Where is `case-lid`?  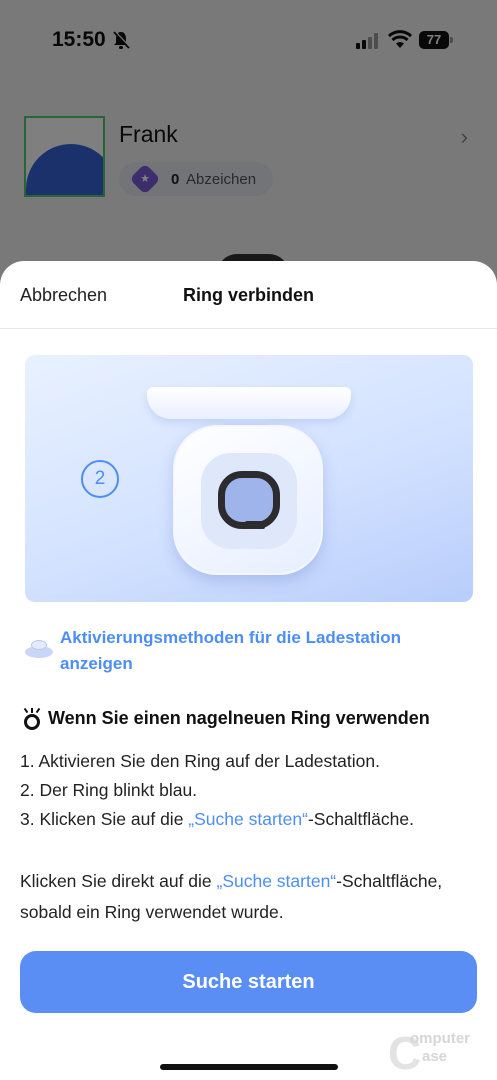 case-lid is located at coordinates (249, 403).